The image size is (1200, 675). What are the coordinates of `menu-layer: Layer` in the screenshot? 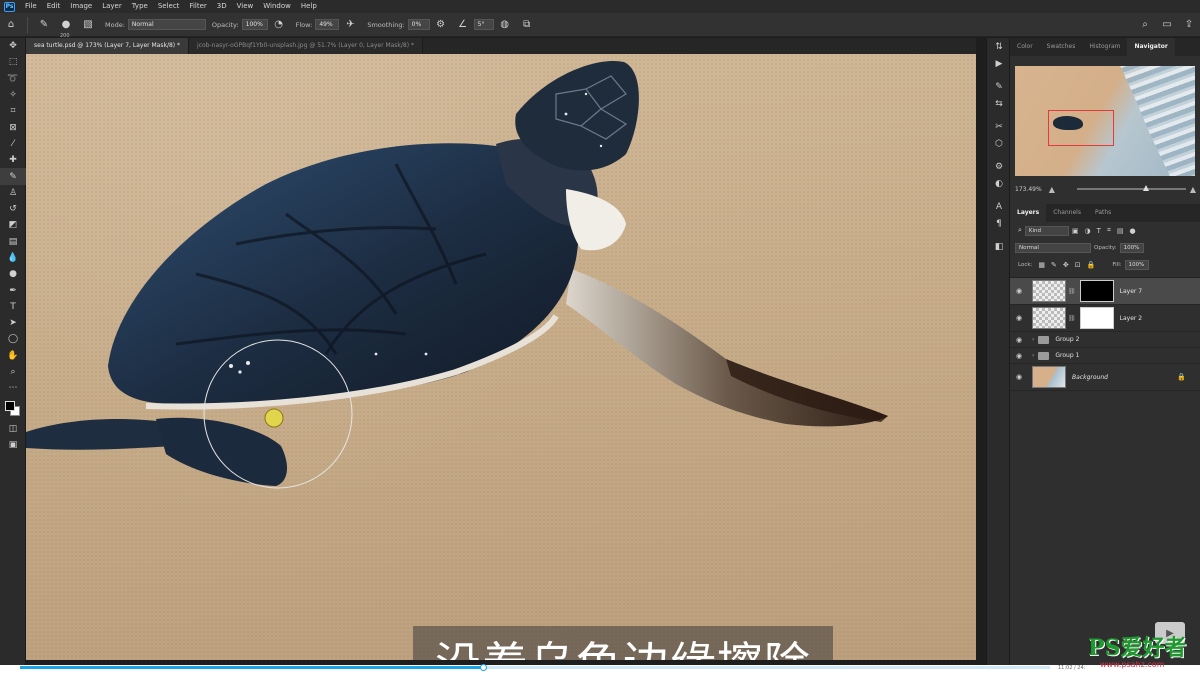 It's located at (112, 6).